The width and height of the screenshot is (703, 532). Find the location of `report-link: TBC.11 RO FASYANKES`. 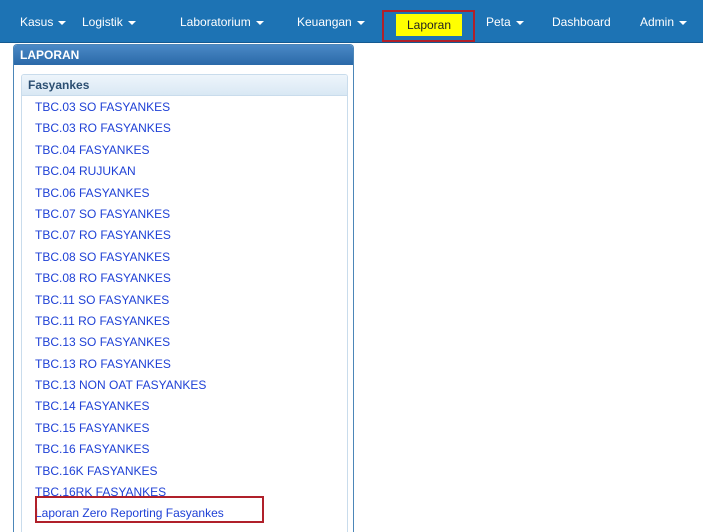

report-link: TBC.11 RO FASYANKES is located at coordinates (184, 321).